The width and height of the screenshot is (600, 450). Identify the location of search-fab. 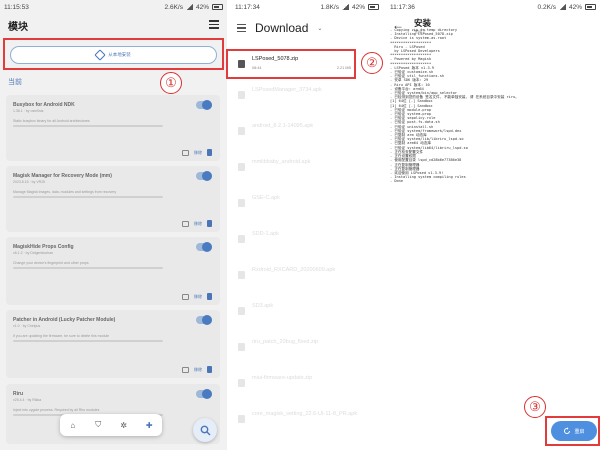
(205, 430).